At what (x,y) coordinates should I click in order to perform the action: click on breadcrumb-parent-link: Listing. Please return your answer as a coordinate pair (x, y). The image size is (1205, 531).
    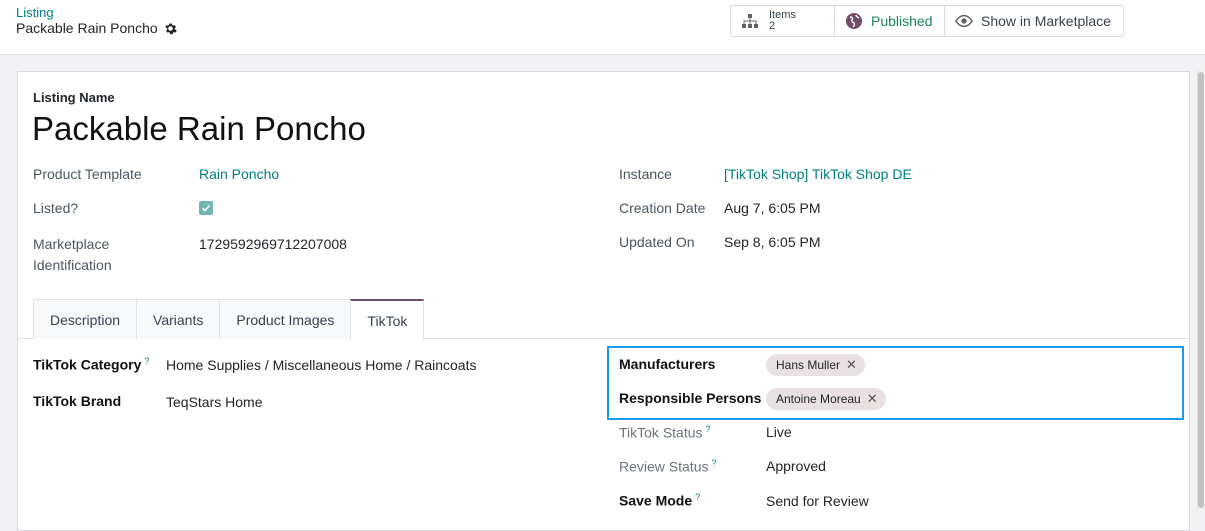
    Looking at the image, I should click on (35, 12).